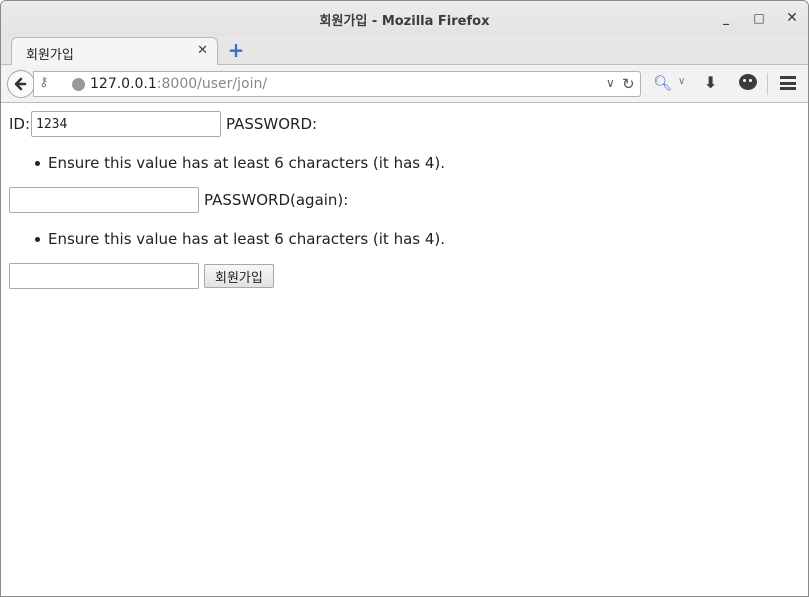 The width and height of the screenshot is (809, 597). What do you see at coordinates (114, 51) in the screenshot?
I see `tab-join: 회원가입 ✕` at bounding box center [114, 51].